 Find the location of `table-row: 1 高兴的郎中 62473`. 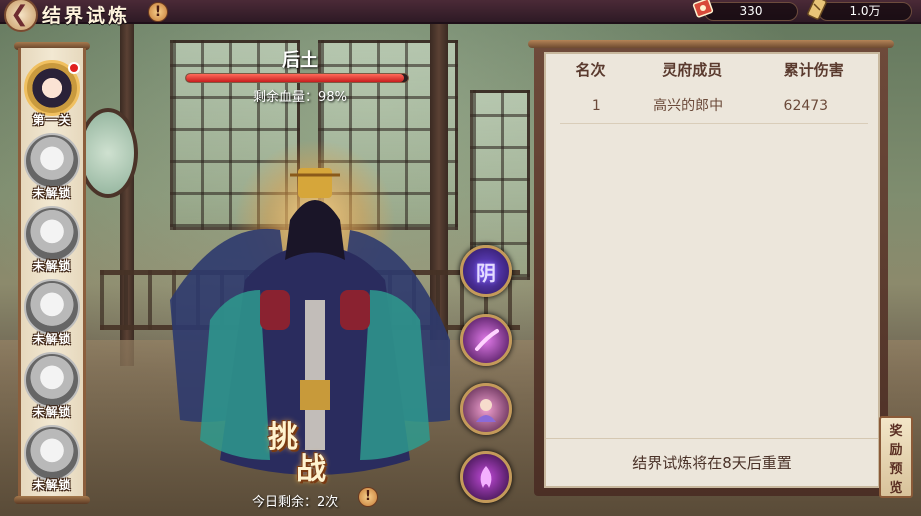

table-row: 1 高兴的郎中 62473 is located at coordinates (714, 107).